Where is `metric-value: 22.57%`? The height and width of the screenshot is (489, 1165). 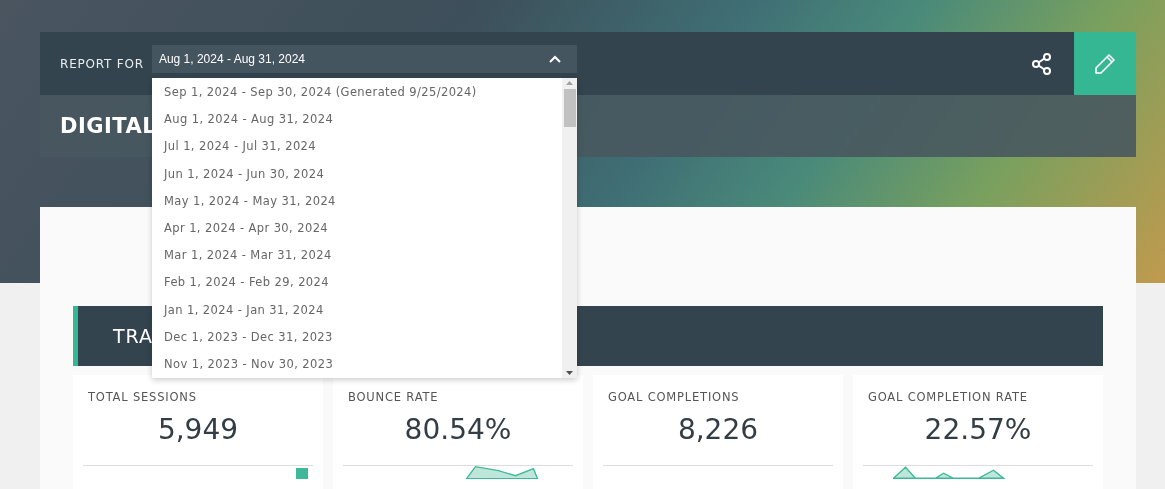 metric-value: 22.57% is located at coordinates (978, 430).